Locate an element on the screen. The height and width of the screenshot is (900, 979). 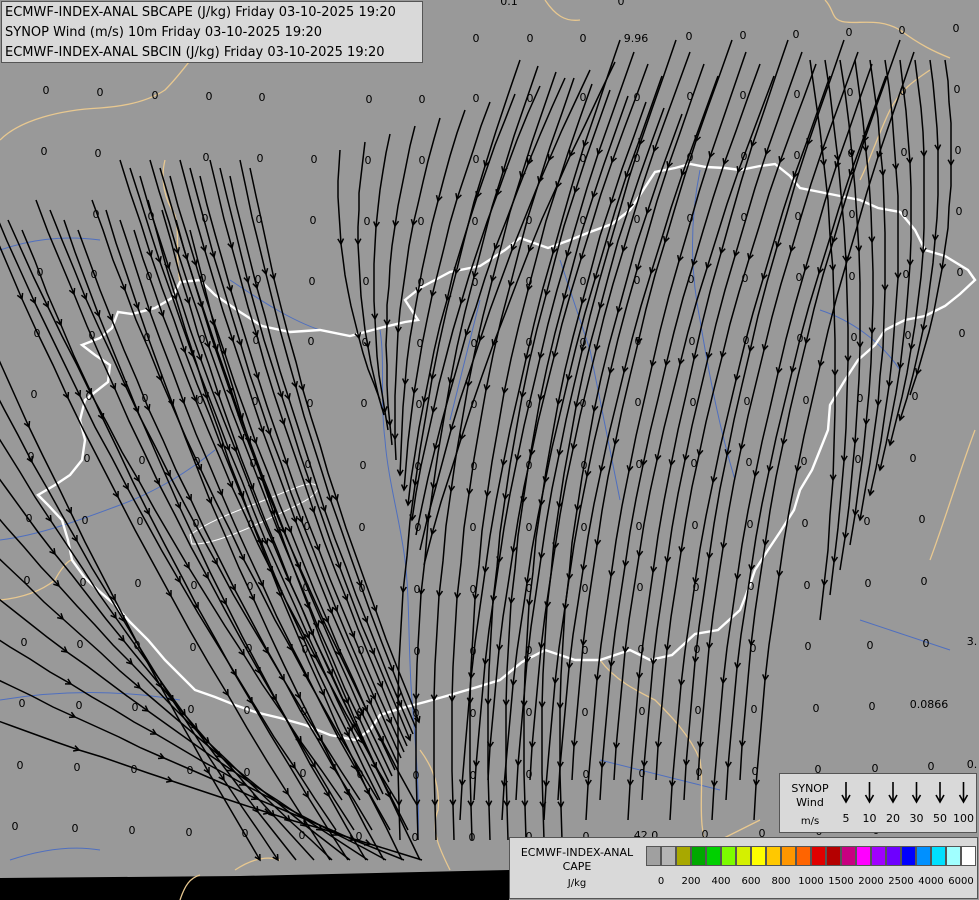
cape-legend-title-line2: CAPE is located at coordinates (577, 866).